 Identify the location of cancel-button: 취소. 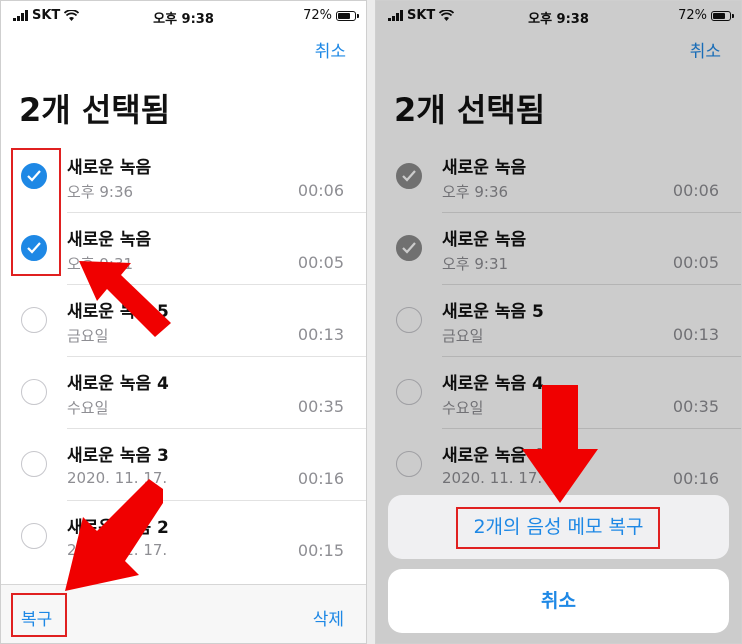
(330, 49).